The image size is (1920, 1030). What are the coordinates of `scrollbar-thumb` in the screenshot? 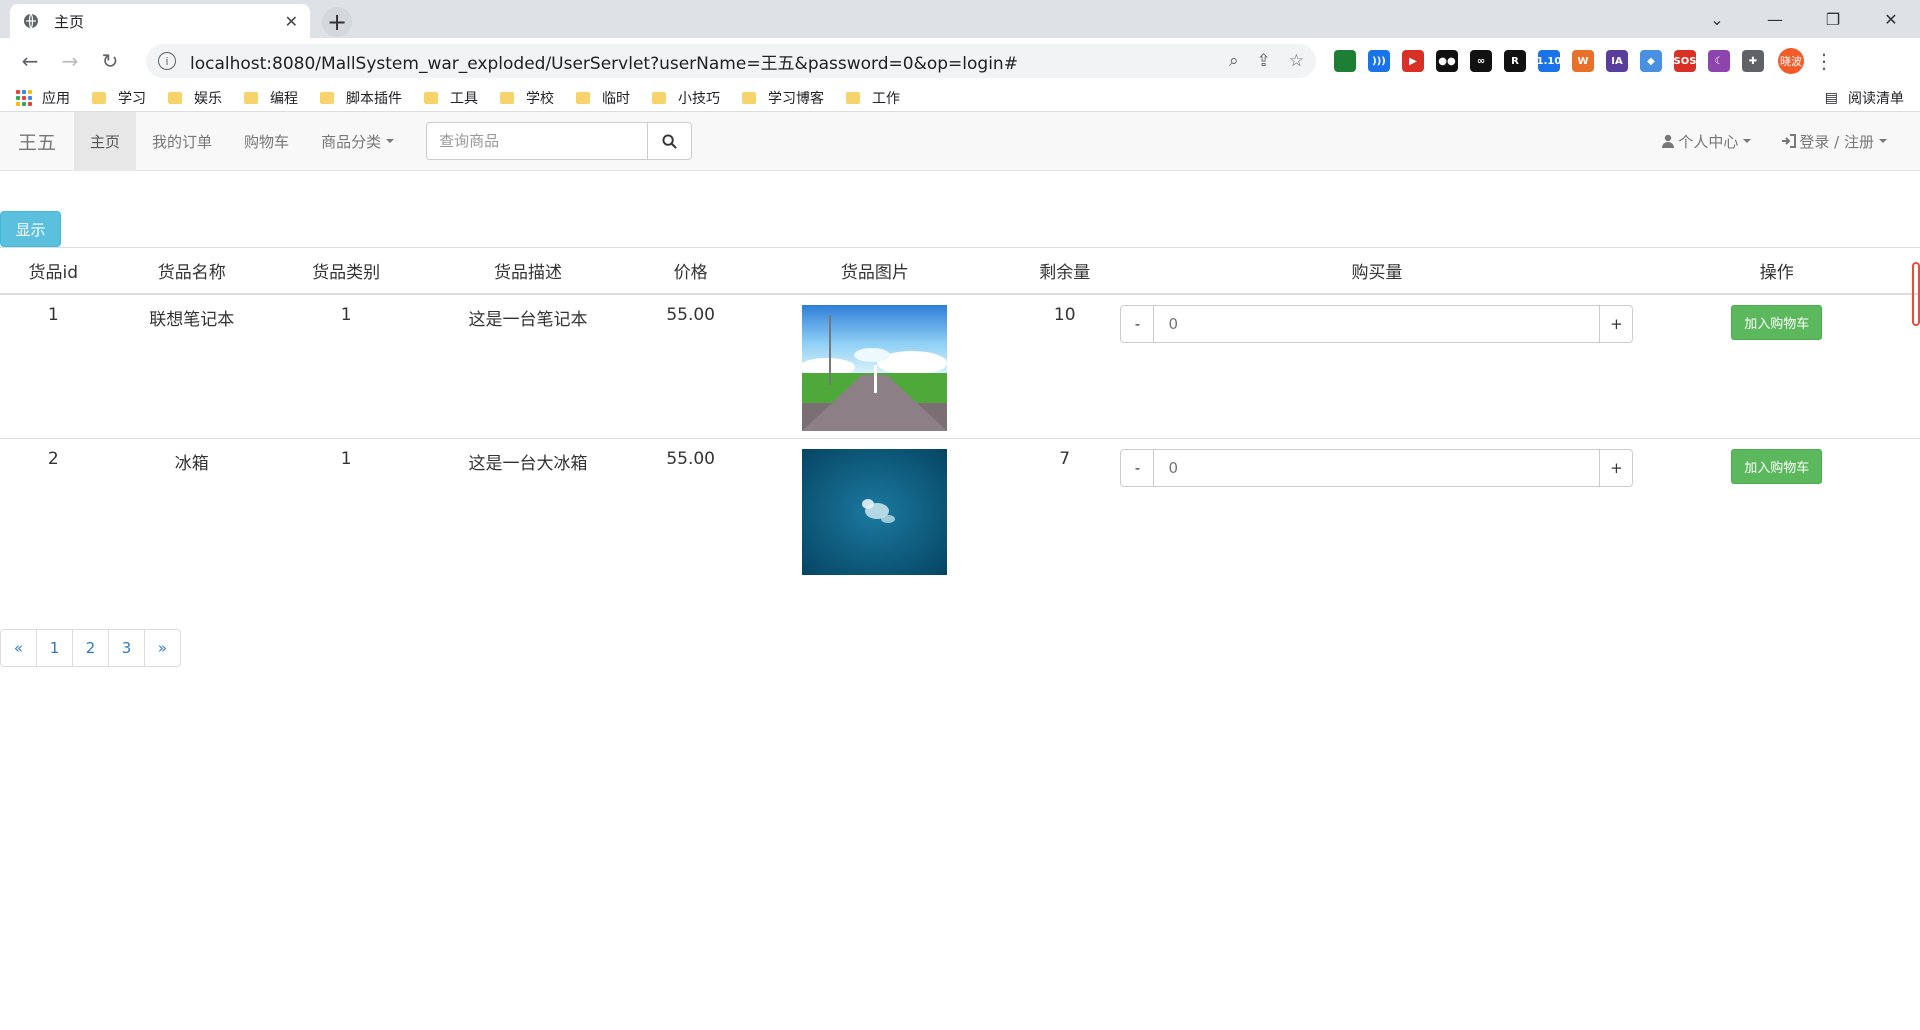 It's located at (1916, 294).